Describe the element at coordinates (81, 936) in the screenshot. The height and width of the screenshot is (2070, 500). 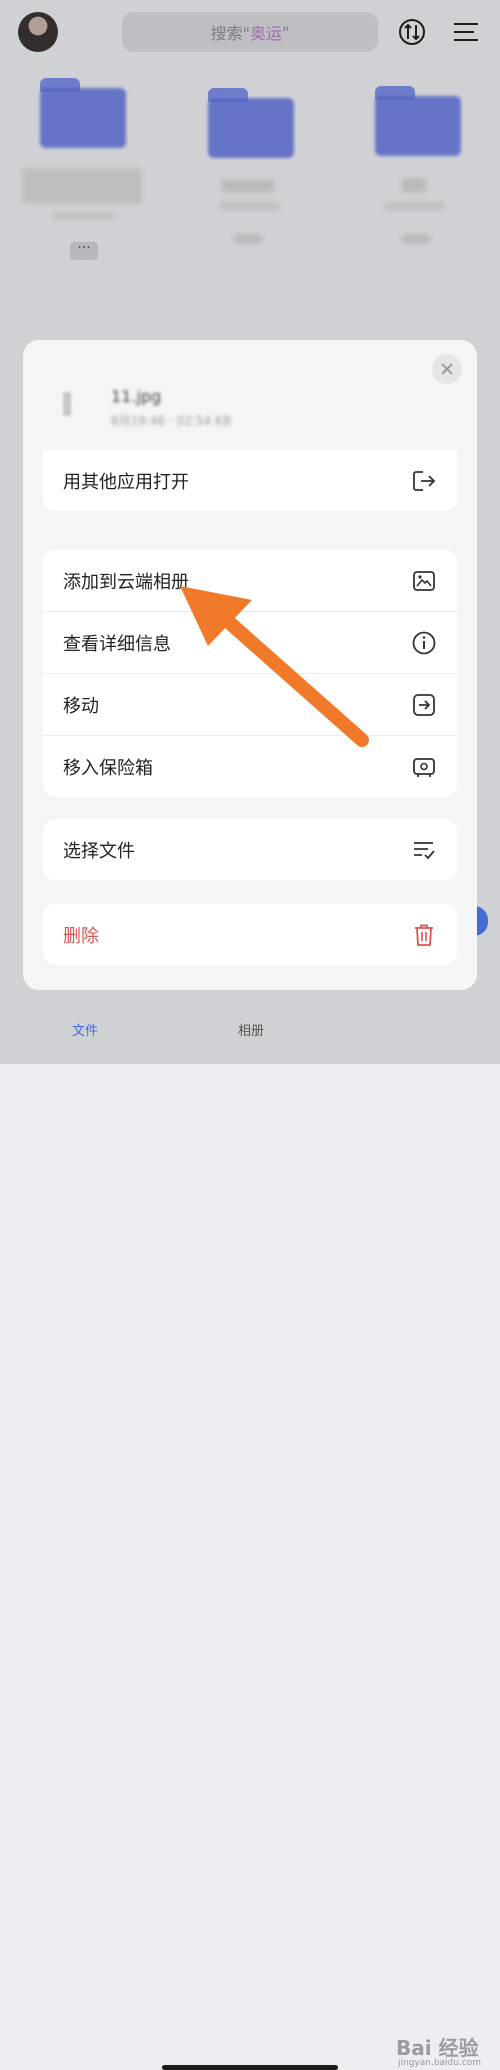
I see `row-label: 删除` at that location.